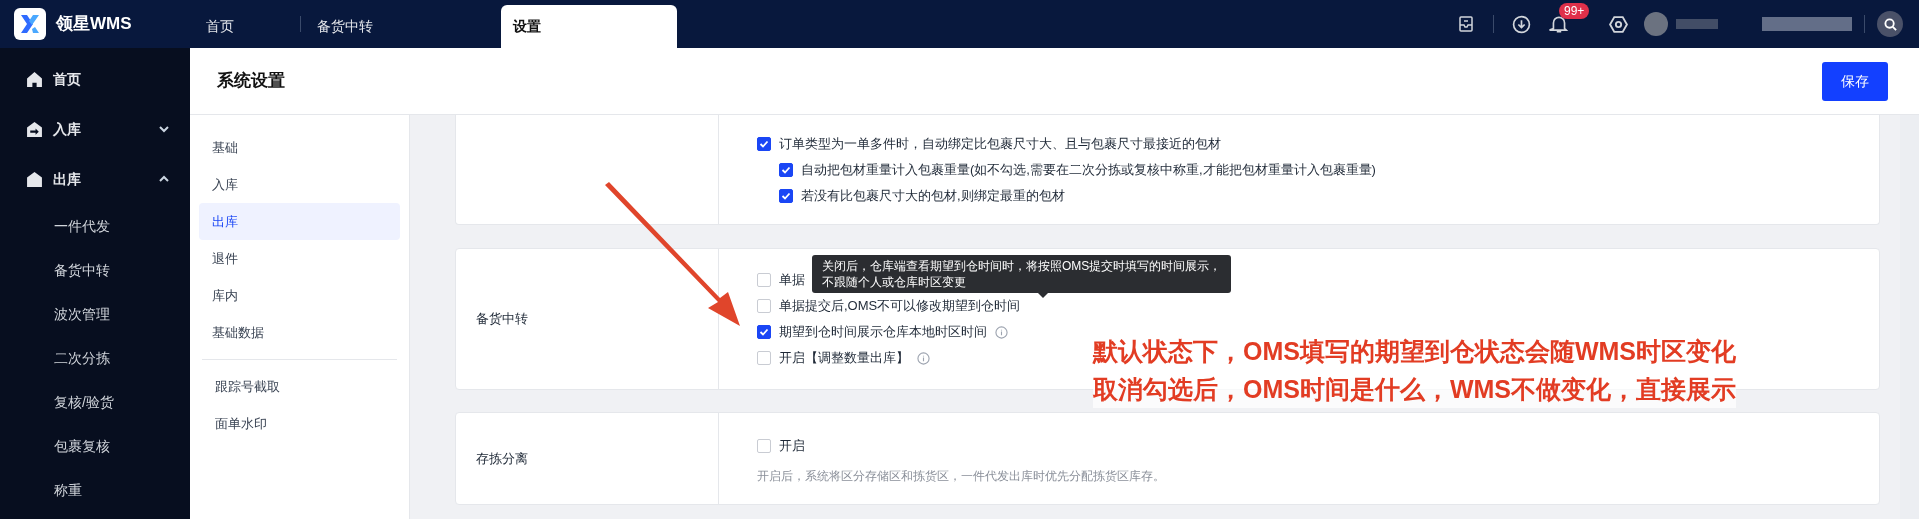 Image resolution: width=1919 pixels, height=519 pixels. I want to click on option-label: 自动把包材重量计入包裹重量(如不勾选,需要在二次分拣或复核中称重,才能把包材重量计入包裹重量), so click(1088, 169).